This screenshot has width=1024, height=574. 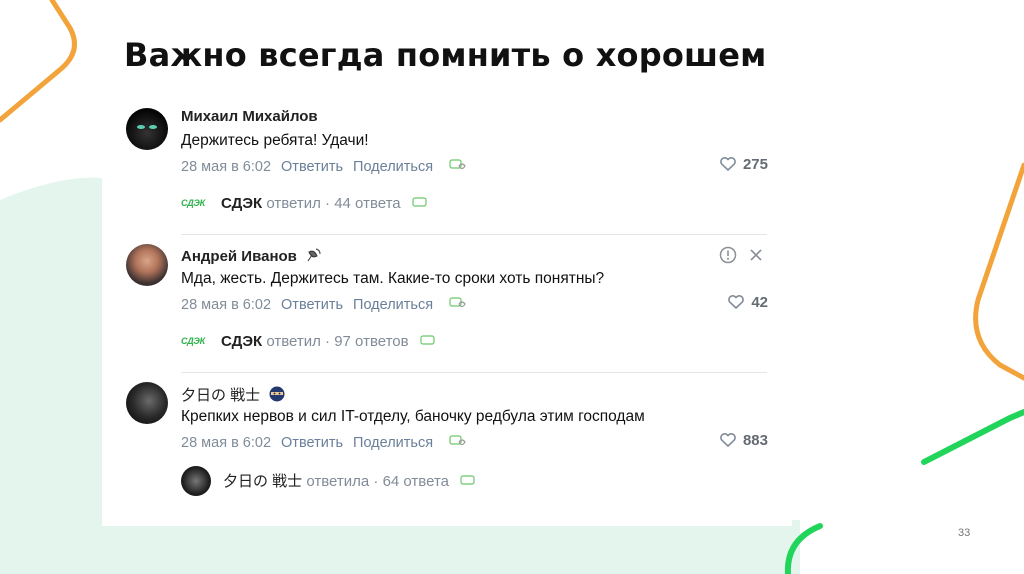 I want to click on reply-count: 97 ответов, so click(x=371, y=341).